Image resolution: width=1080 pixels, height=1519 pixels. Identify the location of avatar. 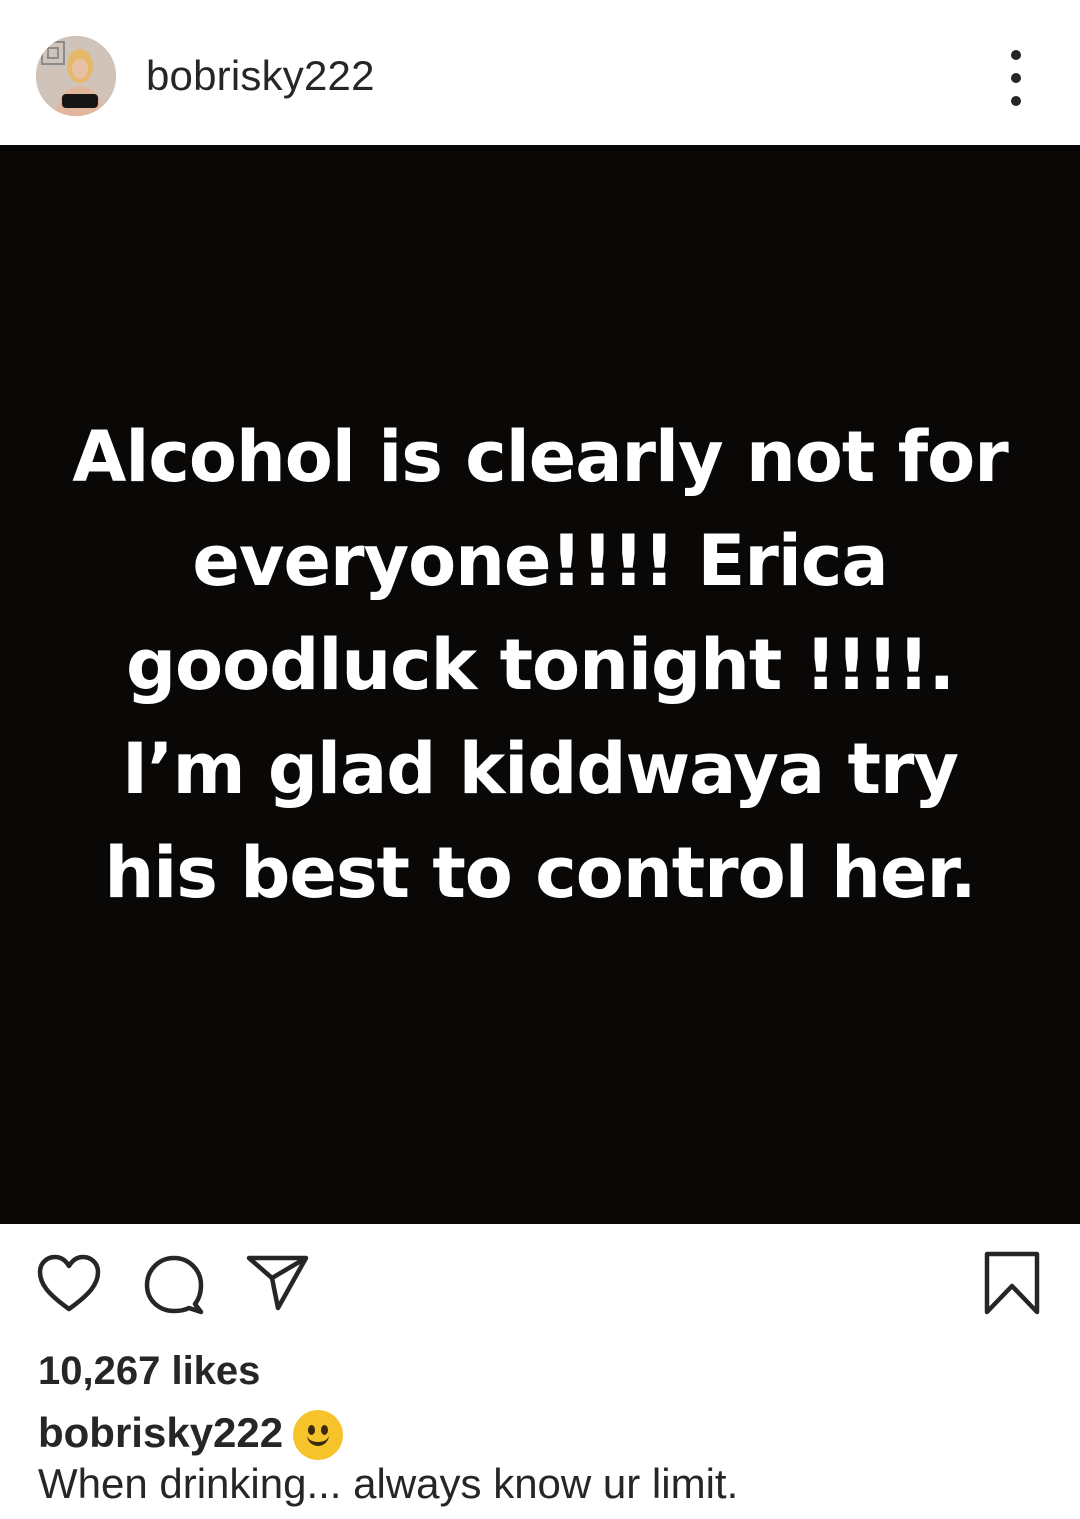
(76, 76).